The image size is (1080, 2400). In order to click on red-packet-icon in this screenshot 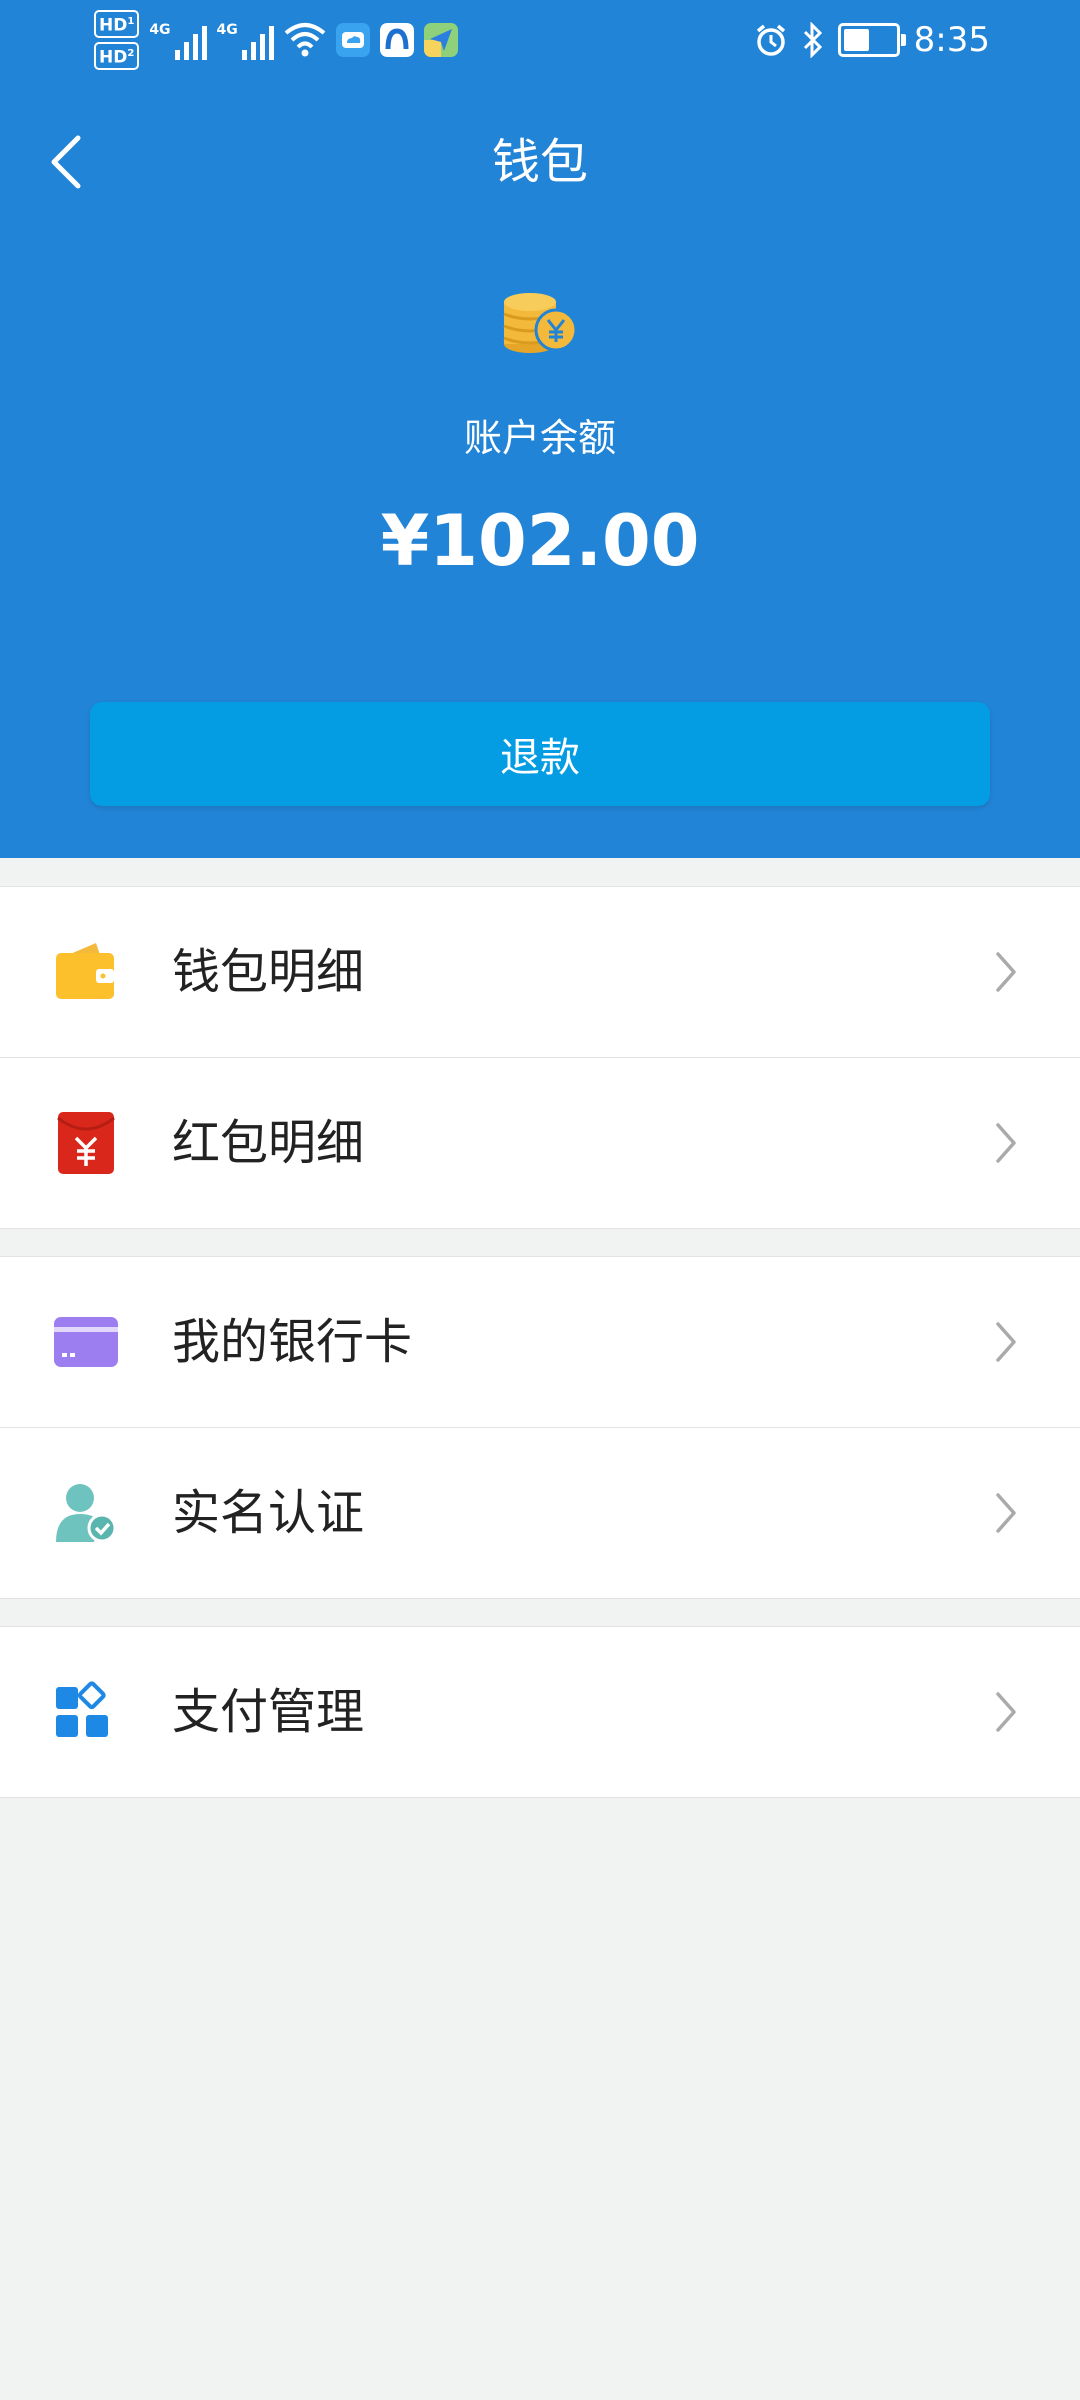, I will do `click(86, 1143)`.